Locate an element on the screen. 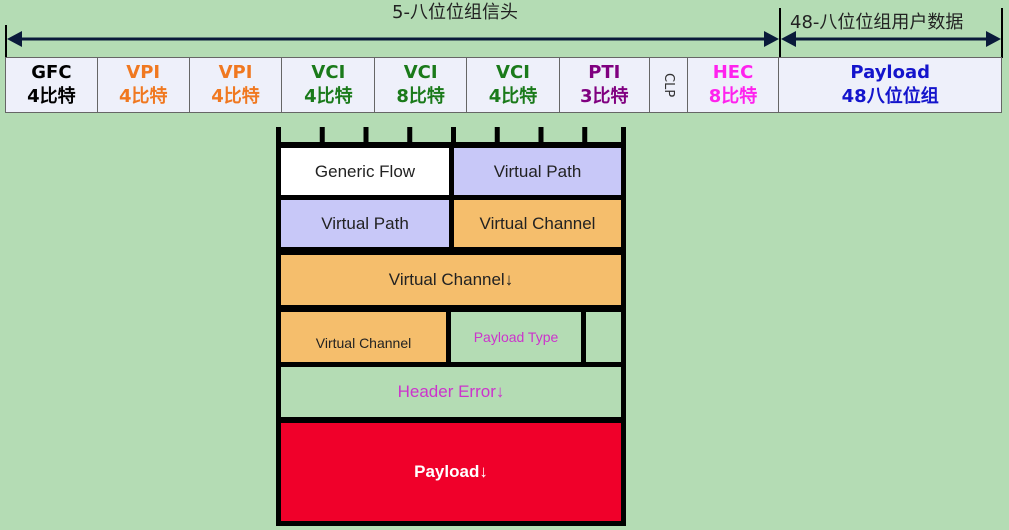 Image resolution: width=1009 pixels, height=530 pixels. payload-type-box: Payload Type is located at coordinates (516, 337).